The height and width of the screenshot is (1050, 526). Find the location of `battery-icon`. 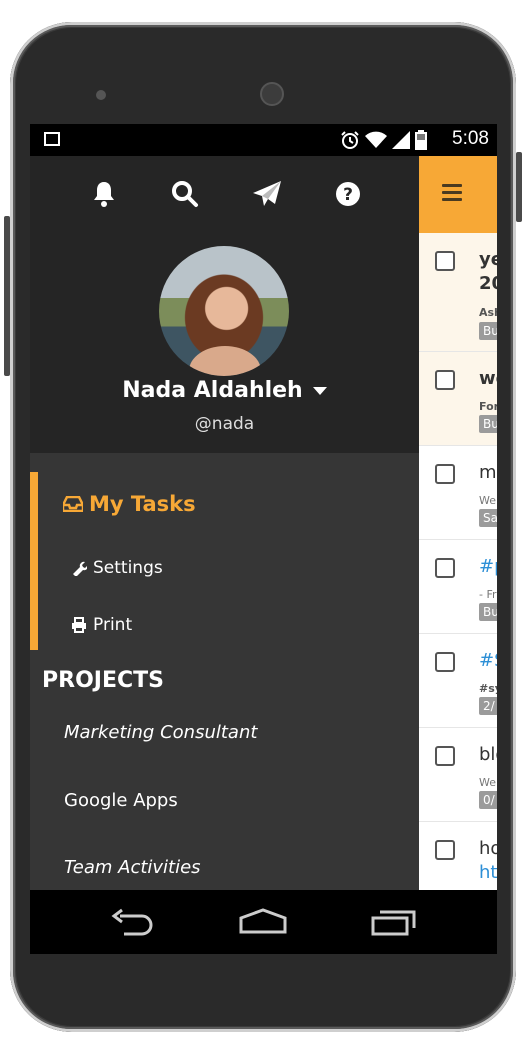

battery-icon is located at coordinates (421, 140).